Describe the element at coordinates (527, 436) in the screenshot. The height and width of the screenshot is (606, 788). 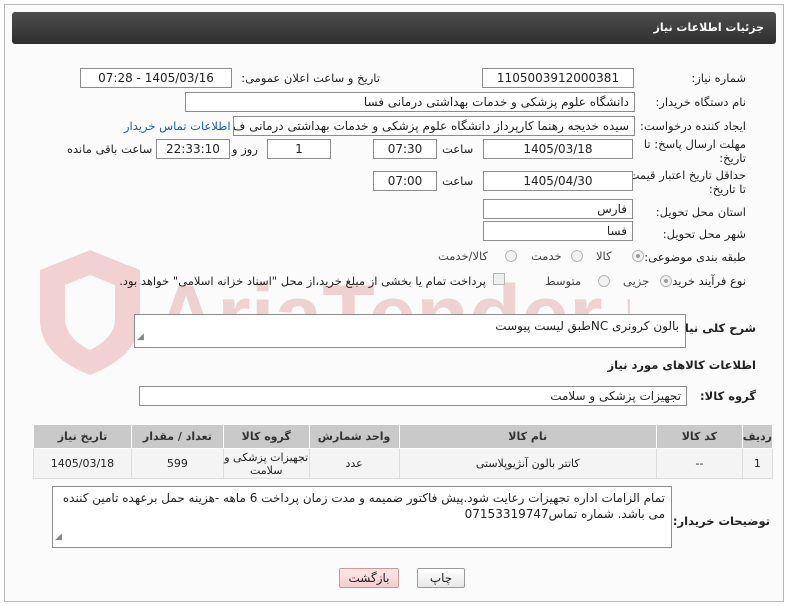
I see `col-name: نام کالا` at that location.